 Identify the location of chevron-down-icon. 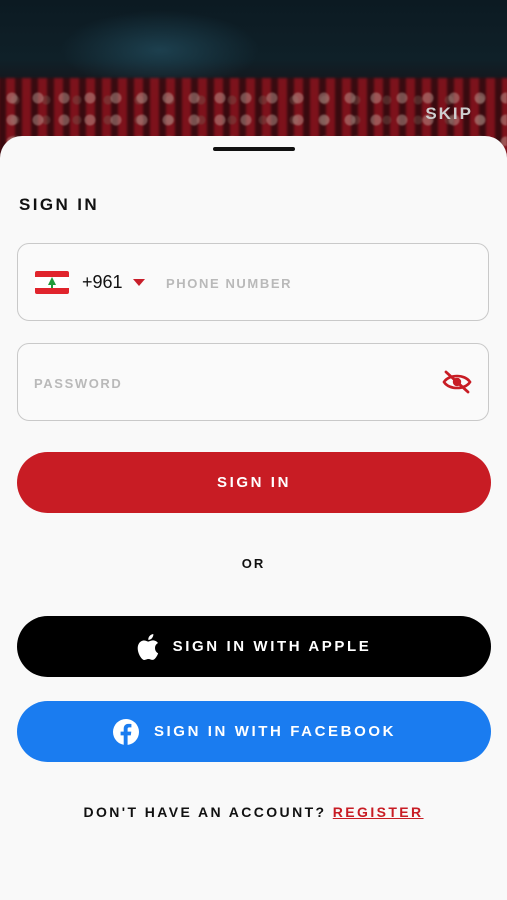
(139, 282).